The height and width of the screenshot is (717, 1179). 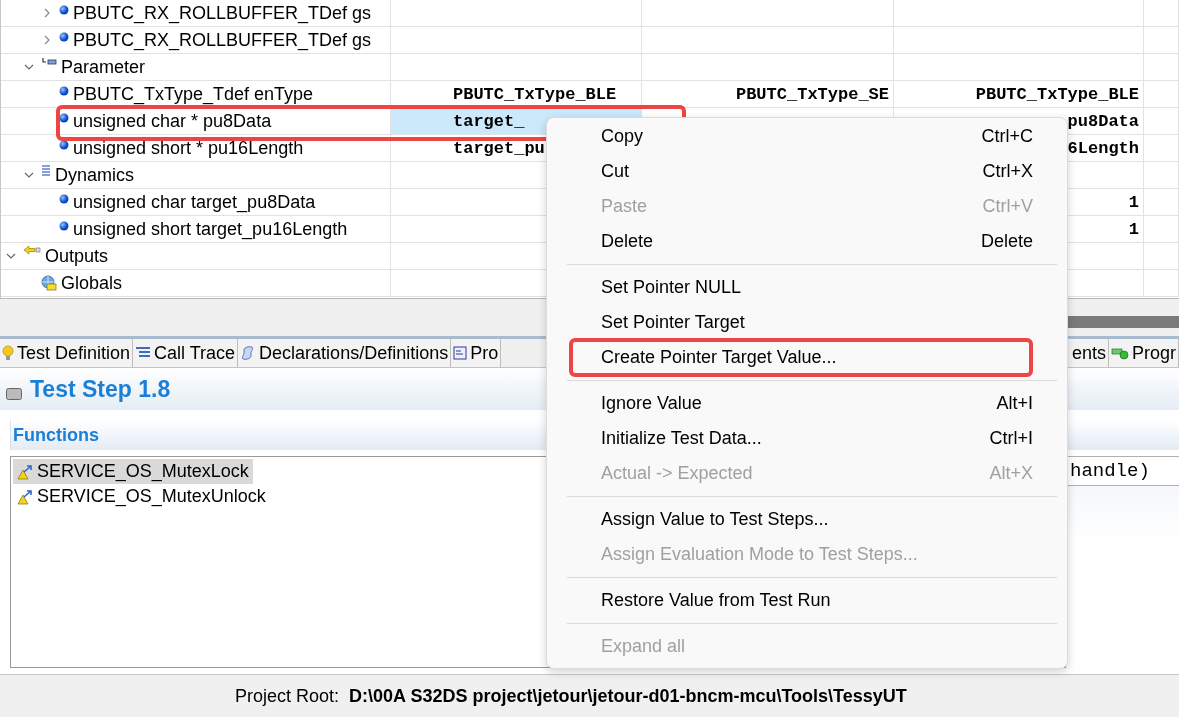 What do you see at coordinates (56, 435) in the screenshot?
I see `section-title: Functions` at bounding box center [56, 435].